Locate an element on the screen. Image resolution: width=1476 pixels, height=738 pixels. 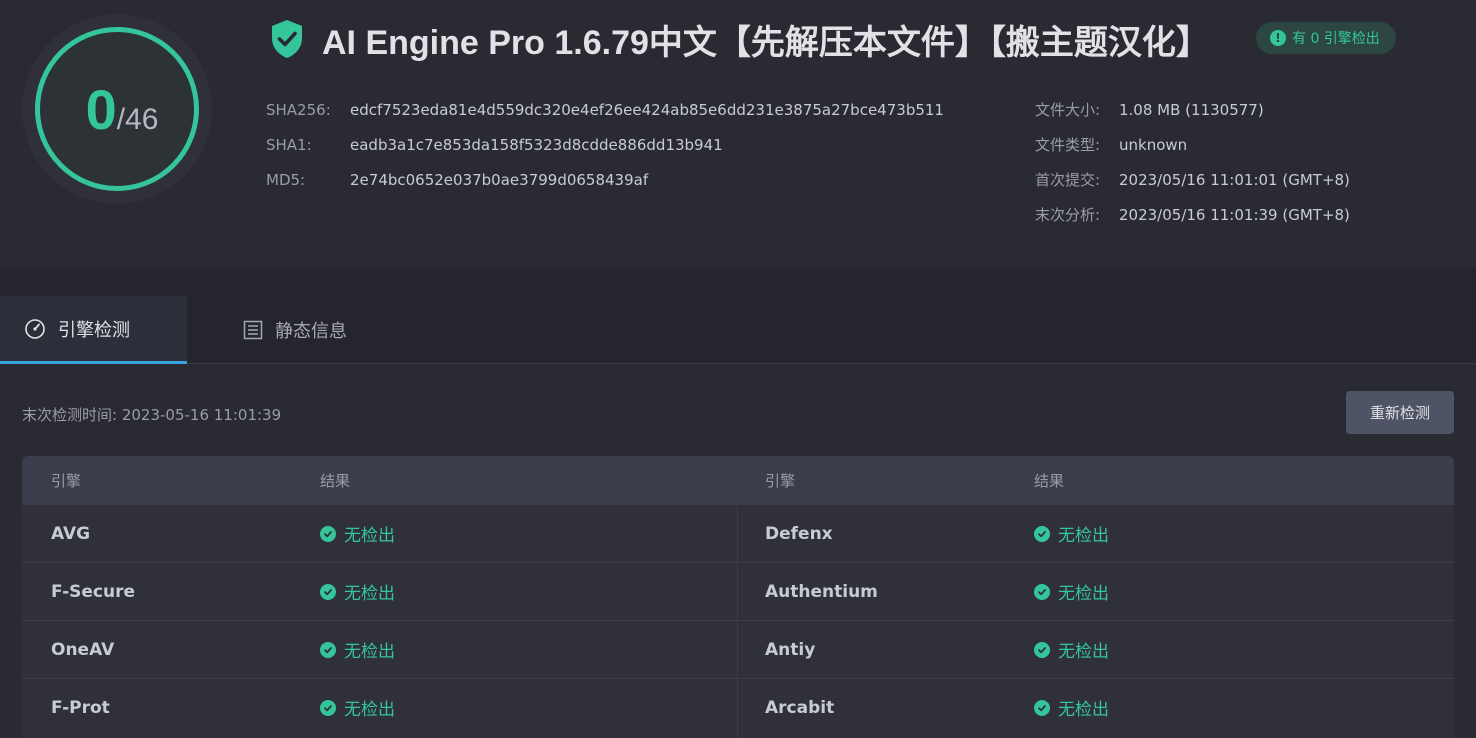
meta-row-type: 文件类型: unknown is located at coordinates (1111, 145).